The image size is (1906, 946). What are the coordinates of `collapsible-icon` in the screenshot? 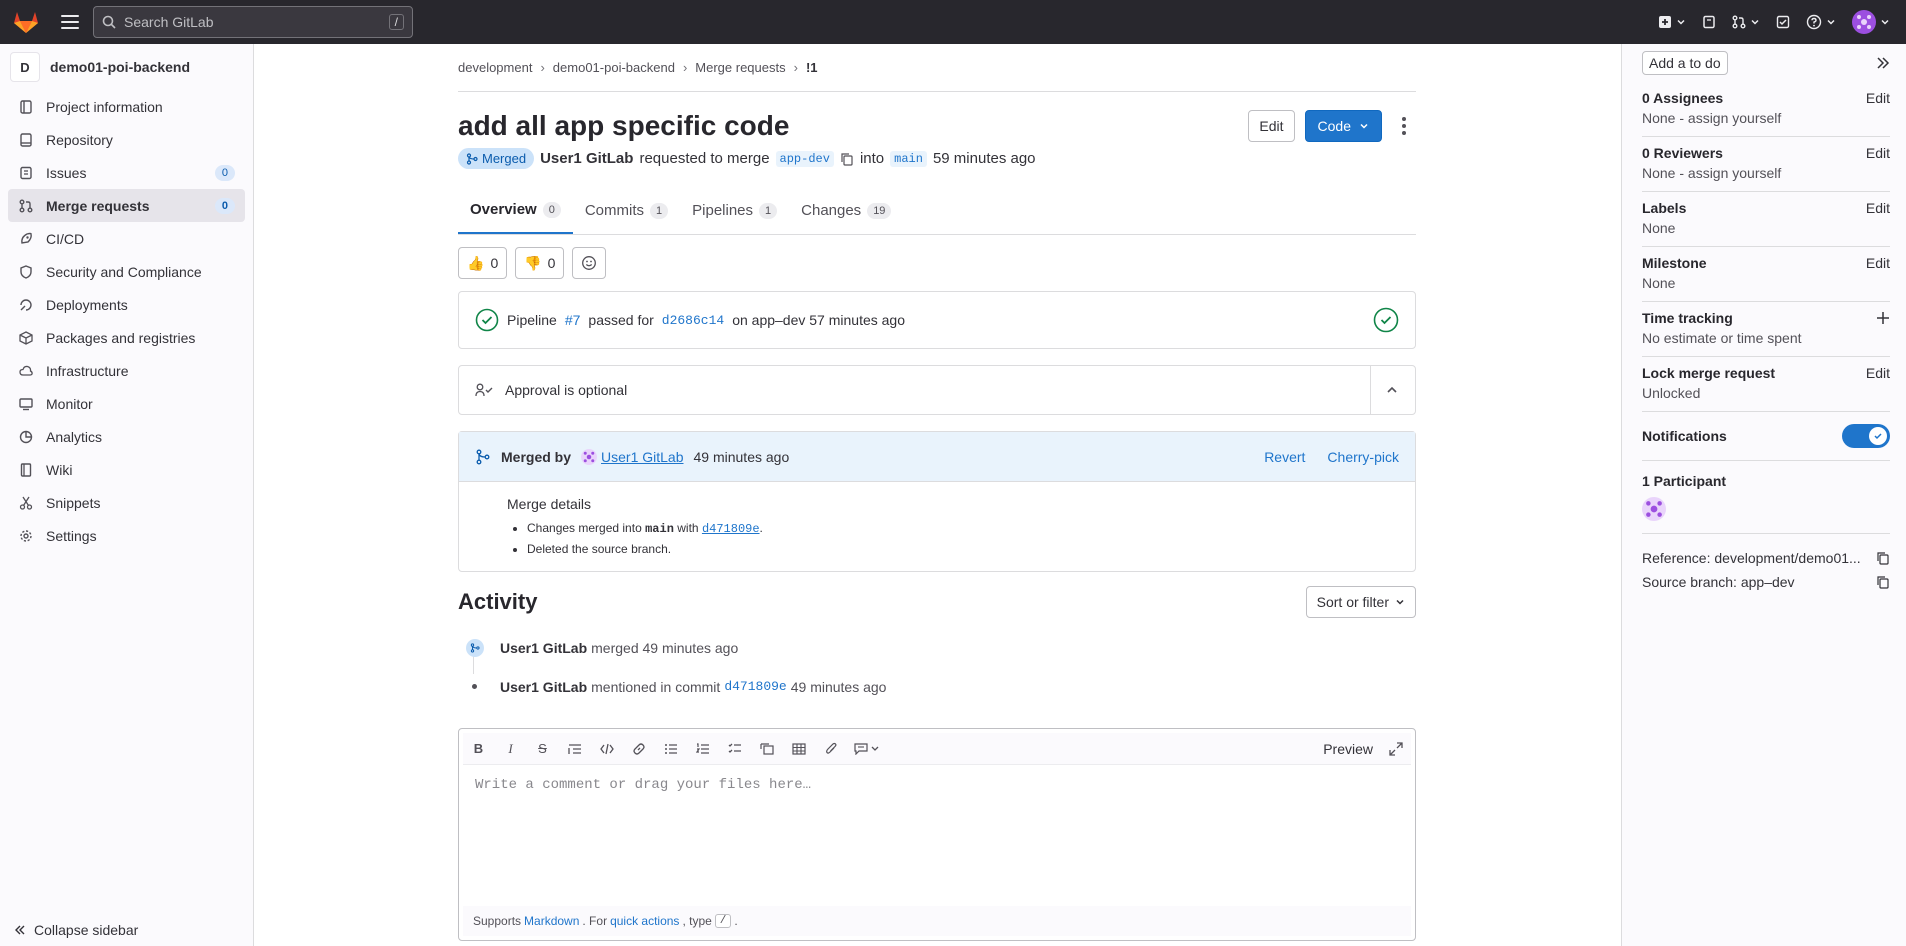 It's located at (766, 749).